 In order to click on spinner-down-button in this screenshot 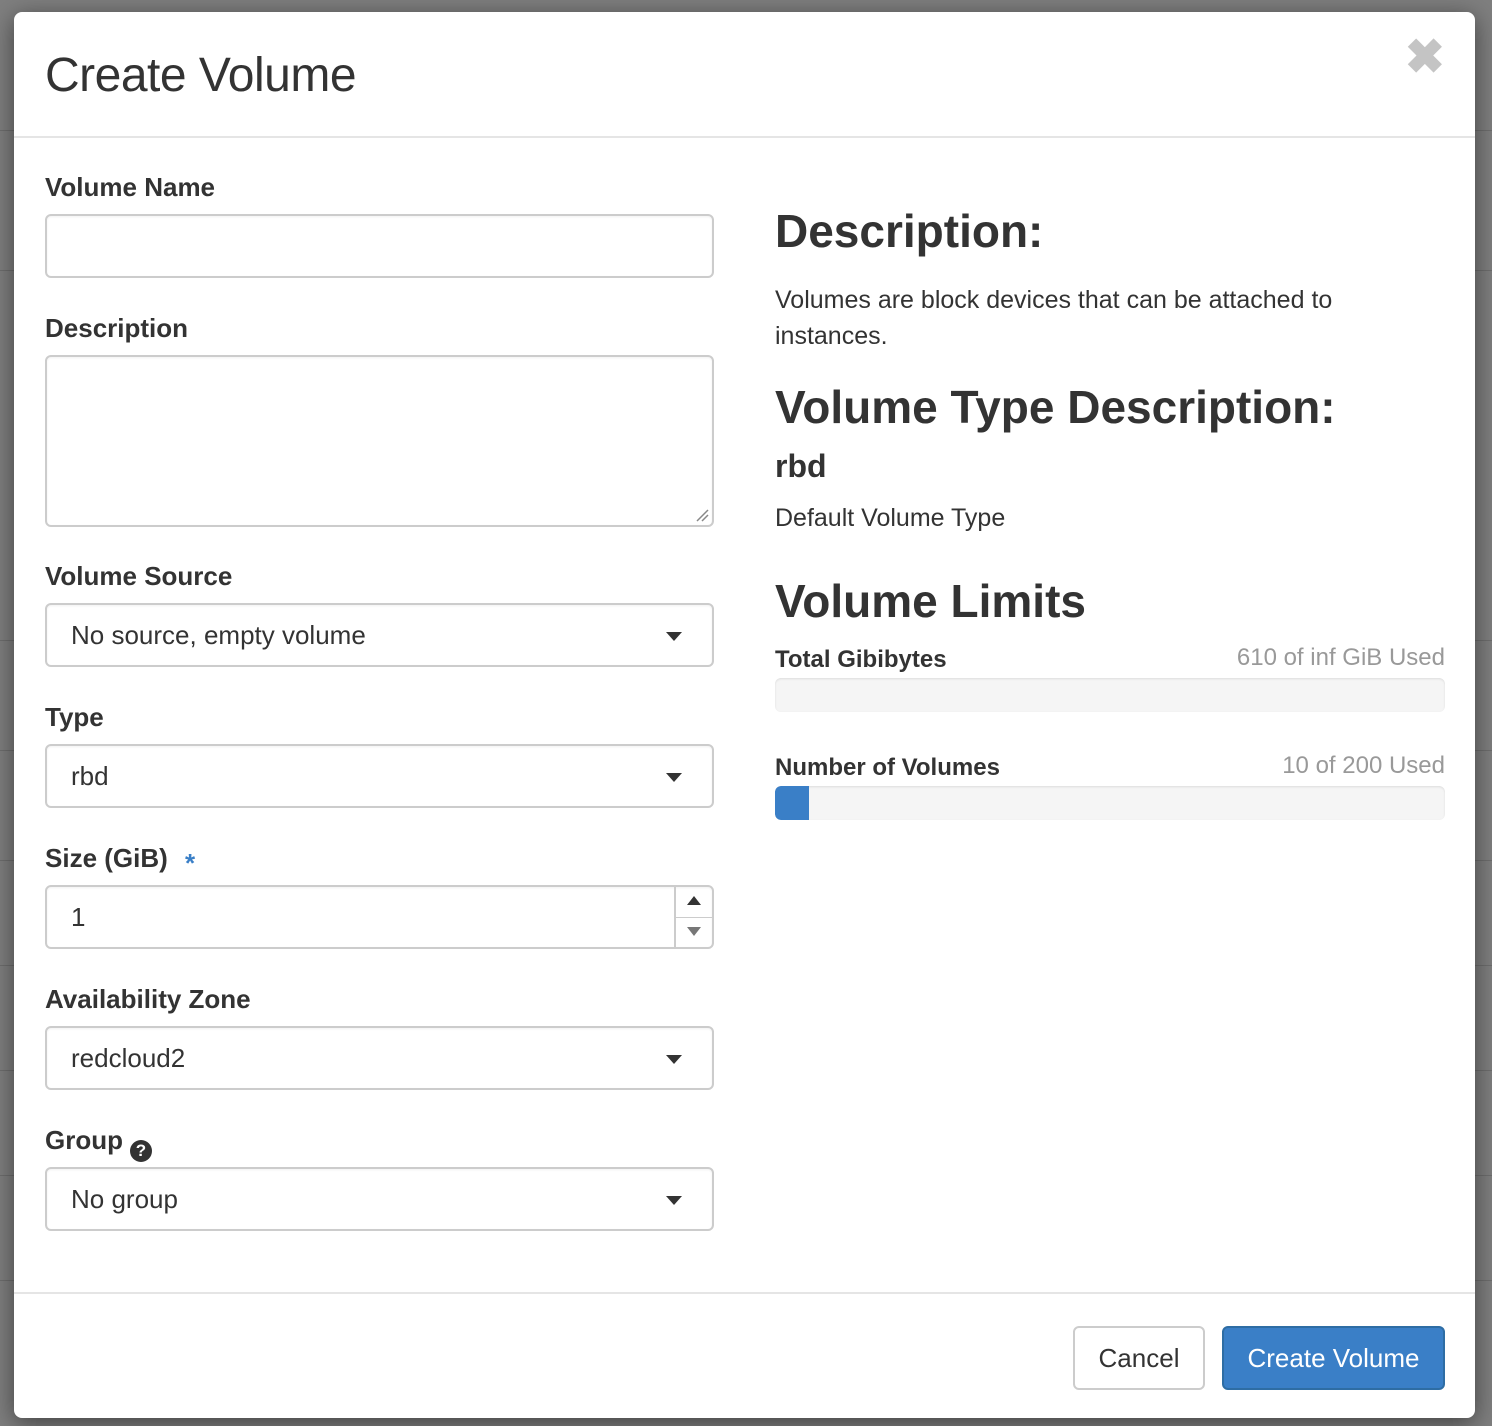, I will do `click(694, 932)`.